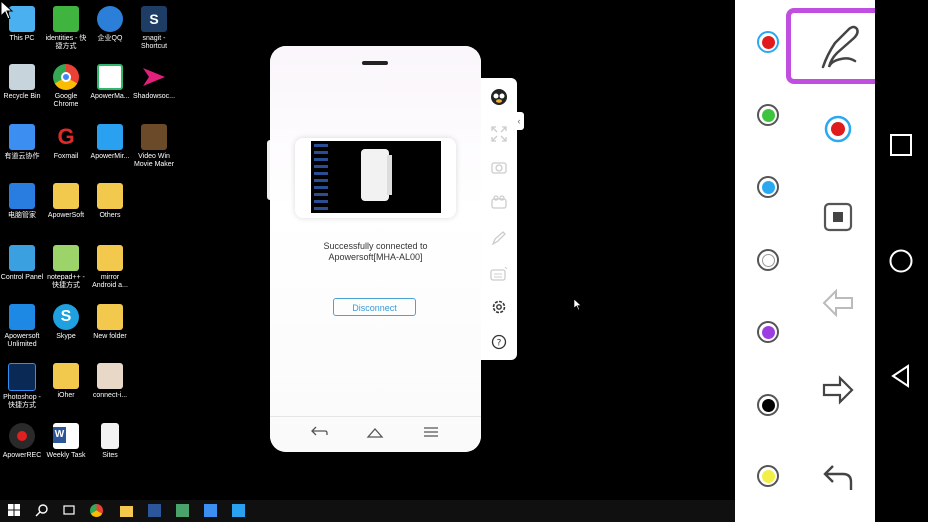 This screenshot has width=928, height=522. What do you see at coordinates (210, 510) in the screenshot?
I see `youdao-taskbar-icon` at bounding box center [210, 510].